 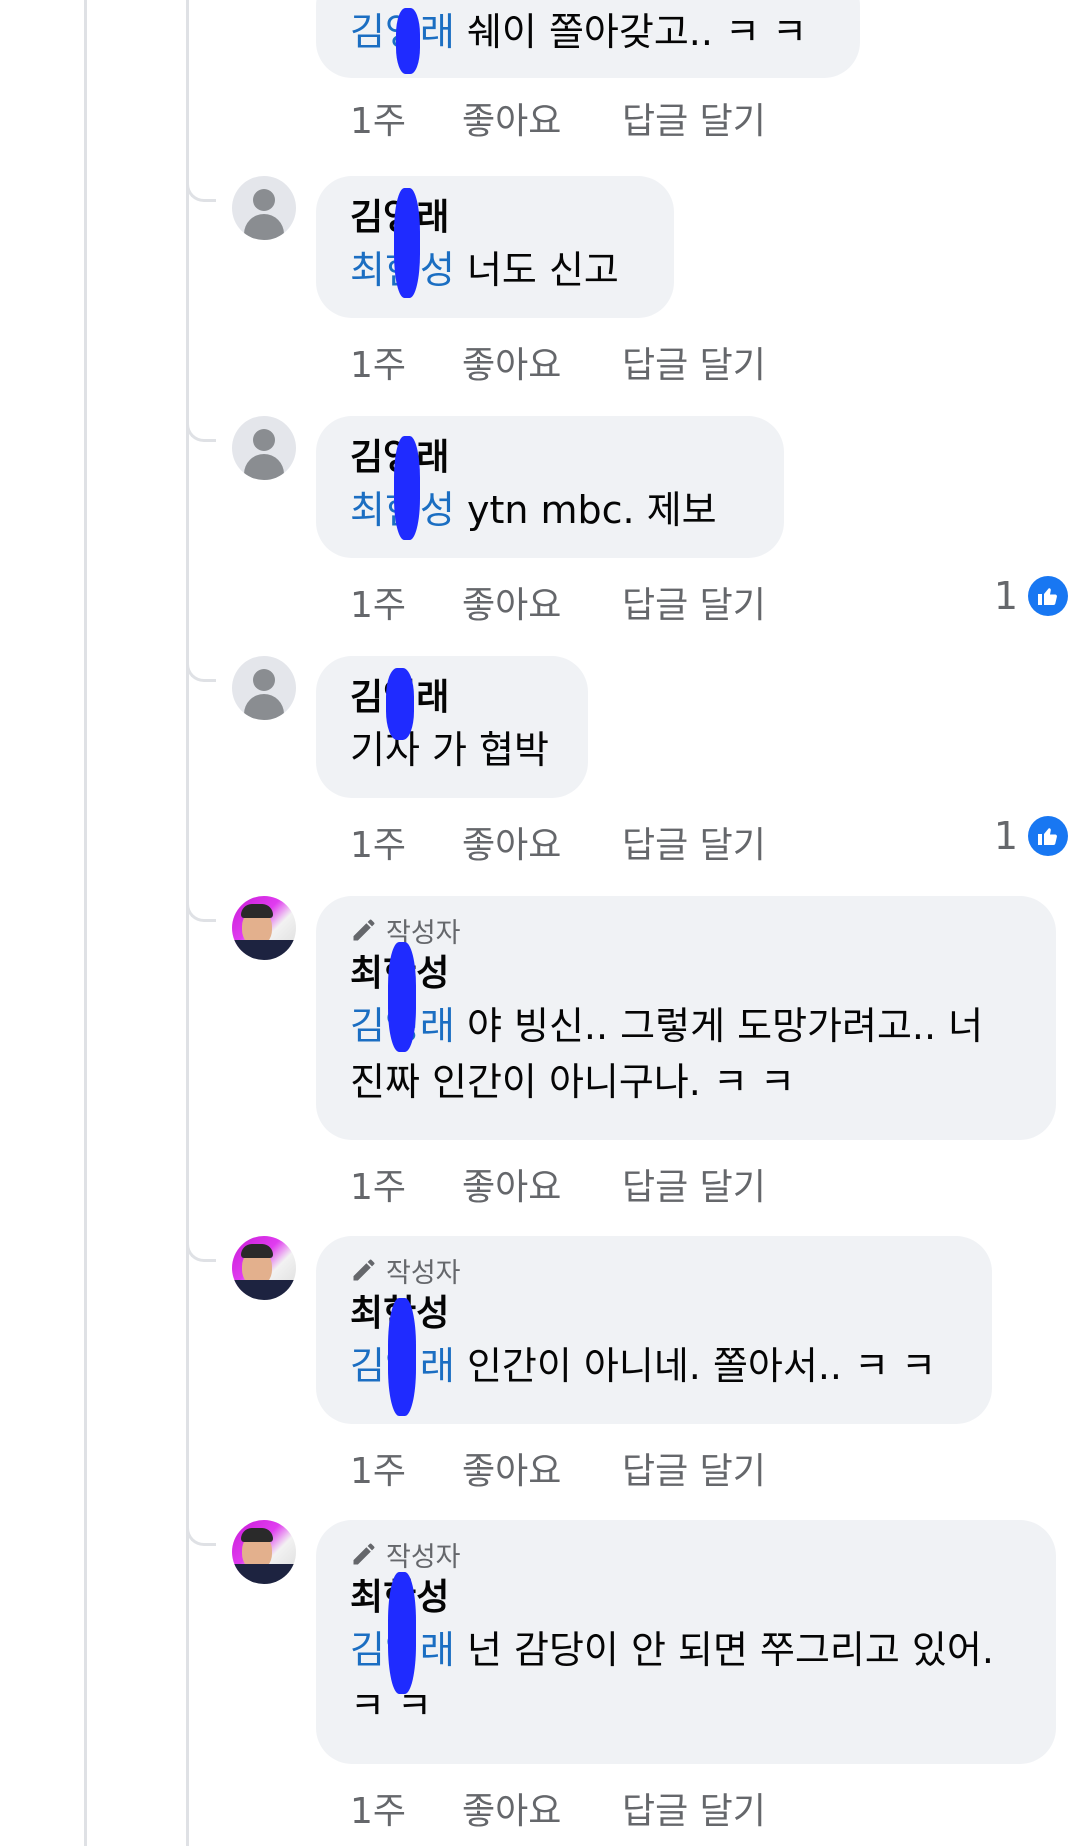 I want to click on comment-bubble: 김영래 최한성 너도 신고, so click(x=495, y=247).